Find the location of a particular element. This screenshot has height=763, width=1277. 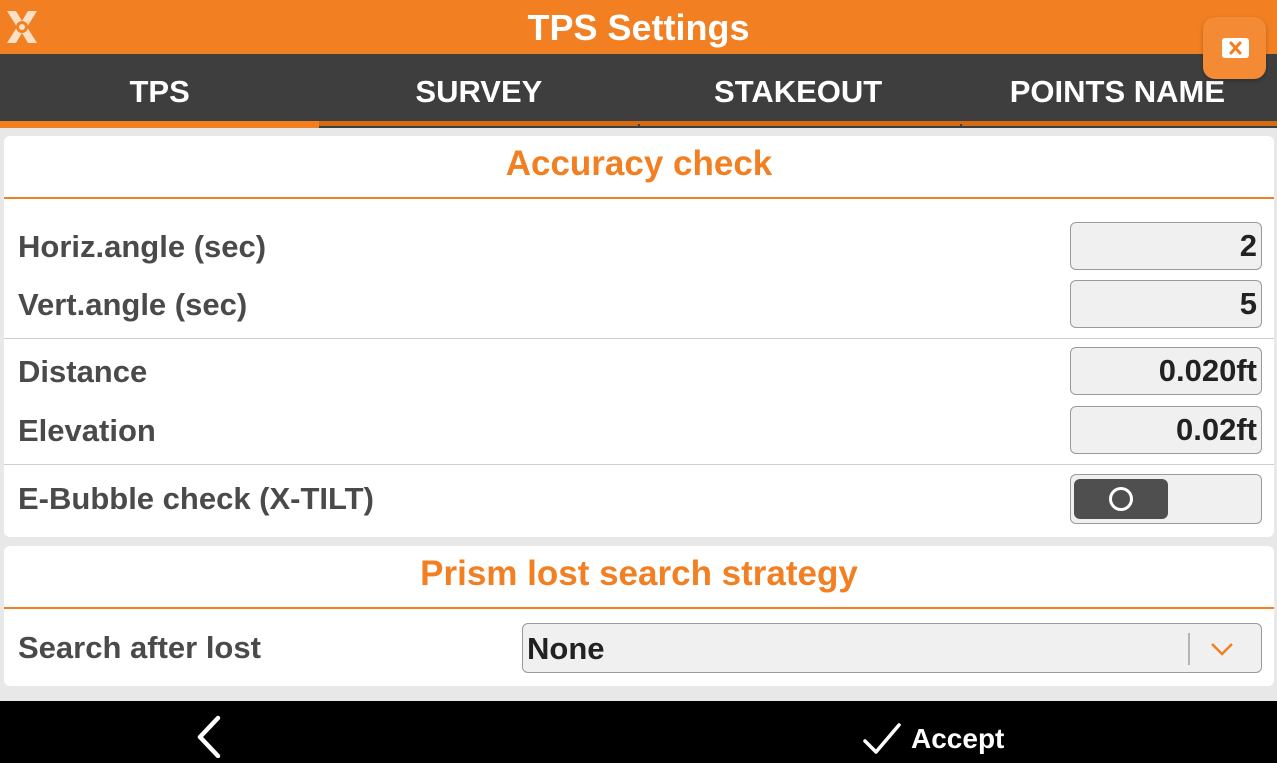

horiz-angle-label: Horiz.angle (sec) is located at coordinates (142, 246).